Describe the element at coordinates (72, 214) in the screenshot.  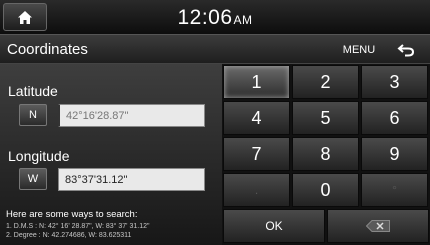
I see `help-title: Here are some ways to search:` at that location.